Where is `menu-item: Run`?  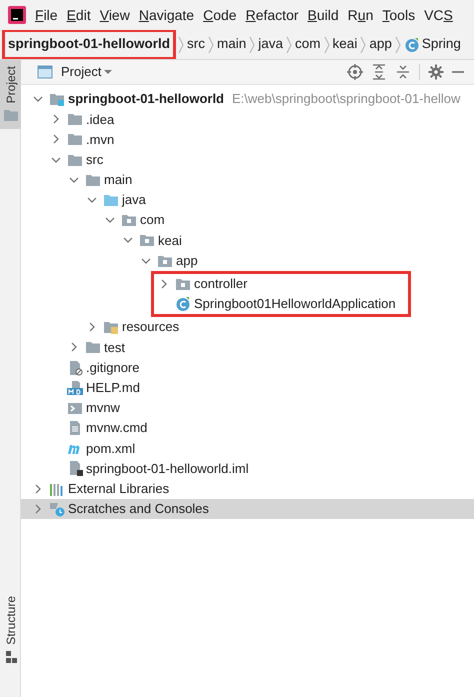 menu-item: Run is located at coordinates (361, 15).